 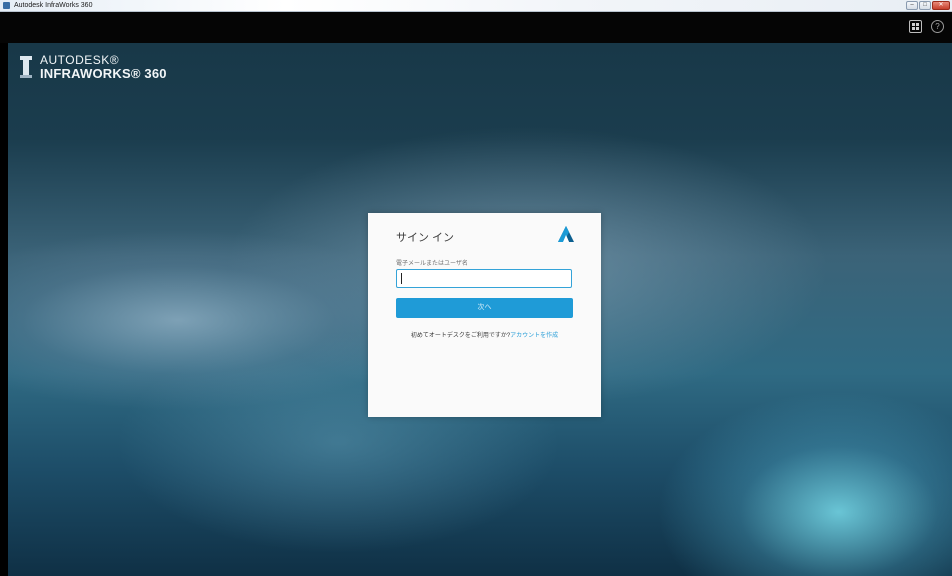 I want to click on minimize-button: –, so click(x=912, y=5).